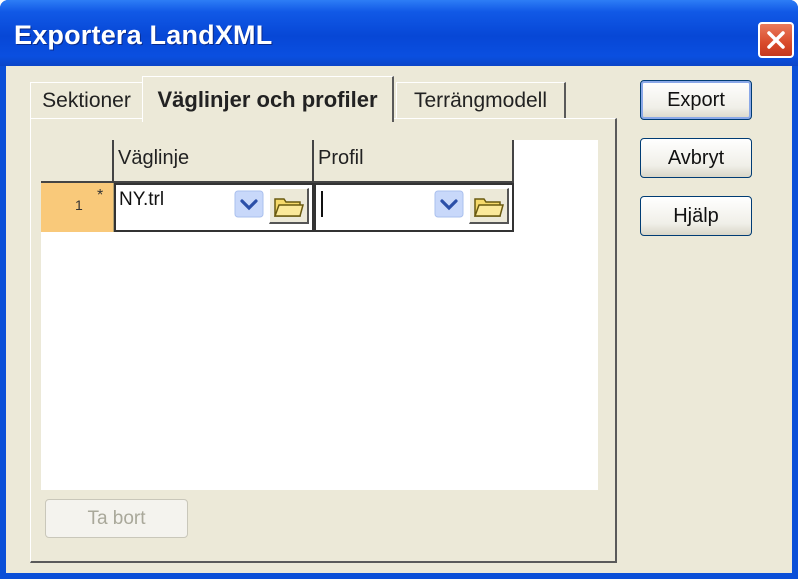  What do you see at coordinates (341, 158) in the screenshot?
I see `column-header-label: Profil` at bounding box center [341, 158].